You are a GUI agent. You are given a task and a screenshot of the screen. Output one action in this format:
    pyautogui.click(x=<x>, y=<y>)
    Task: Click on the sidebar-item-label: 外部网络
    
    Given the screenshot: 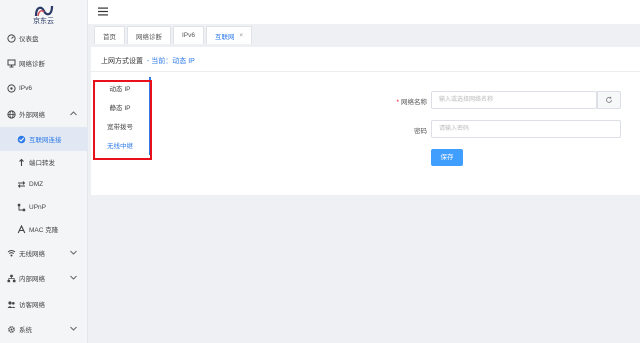 What is the action you would take?
    pyautogui.click(x=32, y=115)
    